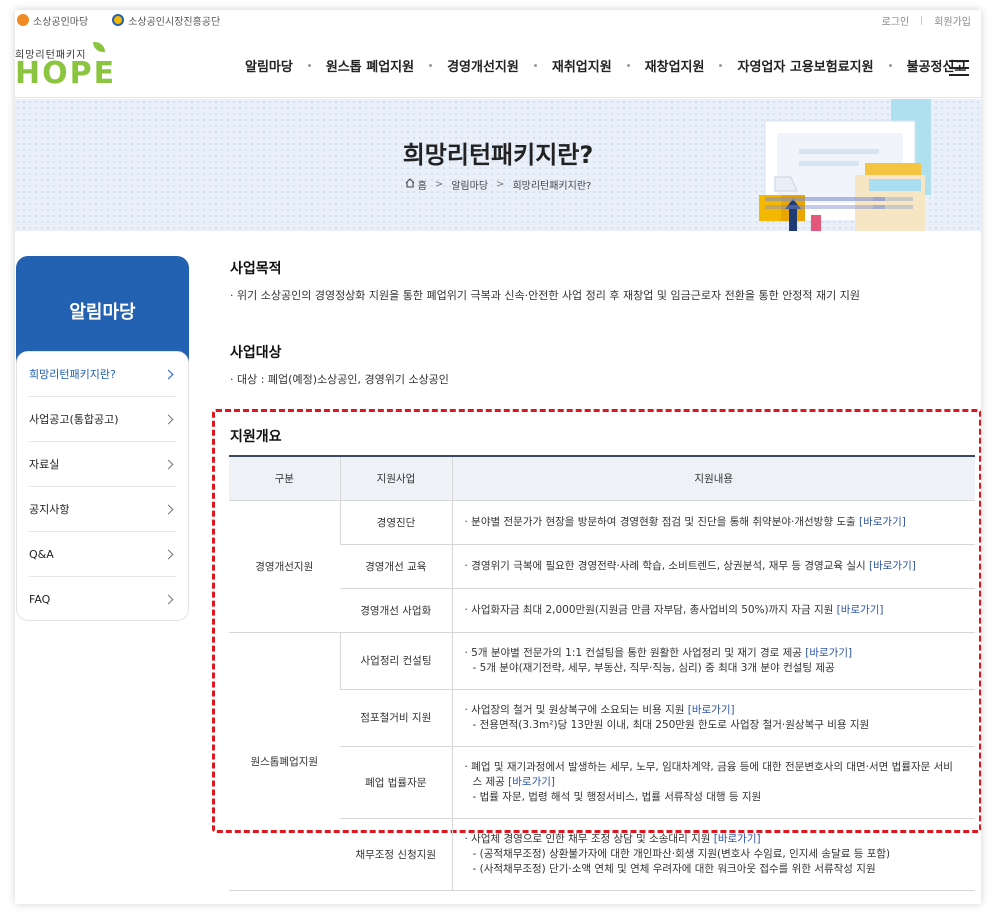 This screenshot has width=996, height=916. I want to click on sidebar-item-about: 희망리턴패키지란?, so click(102, 374).